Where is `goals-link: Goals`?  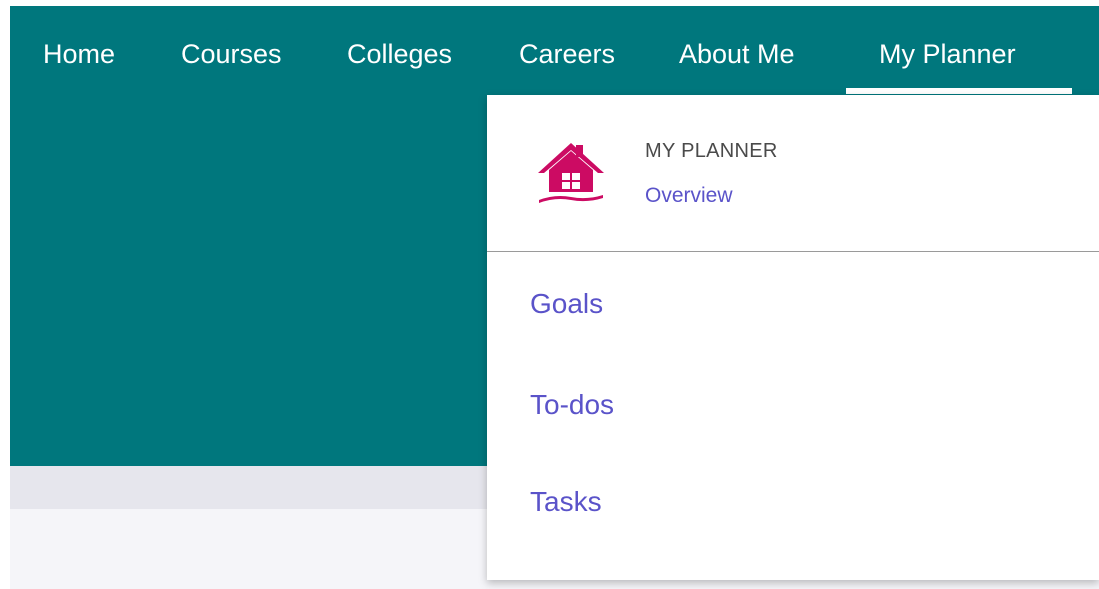
goals-link: Goals is located at coordinates (566, 304).